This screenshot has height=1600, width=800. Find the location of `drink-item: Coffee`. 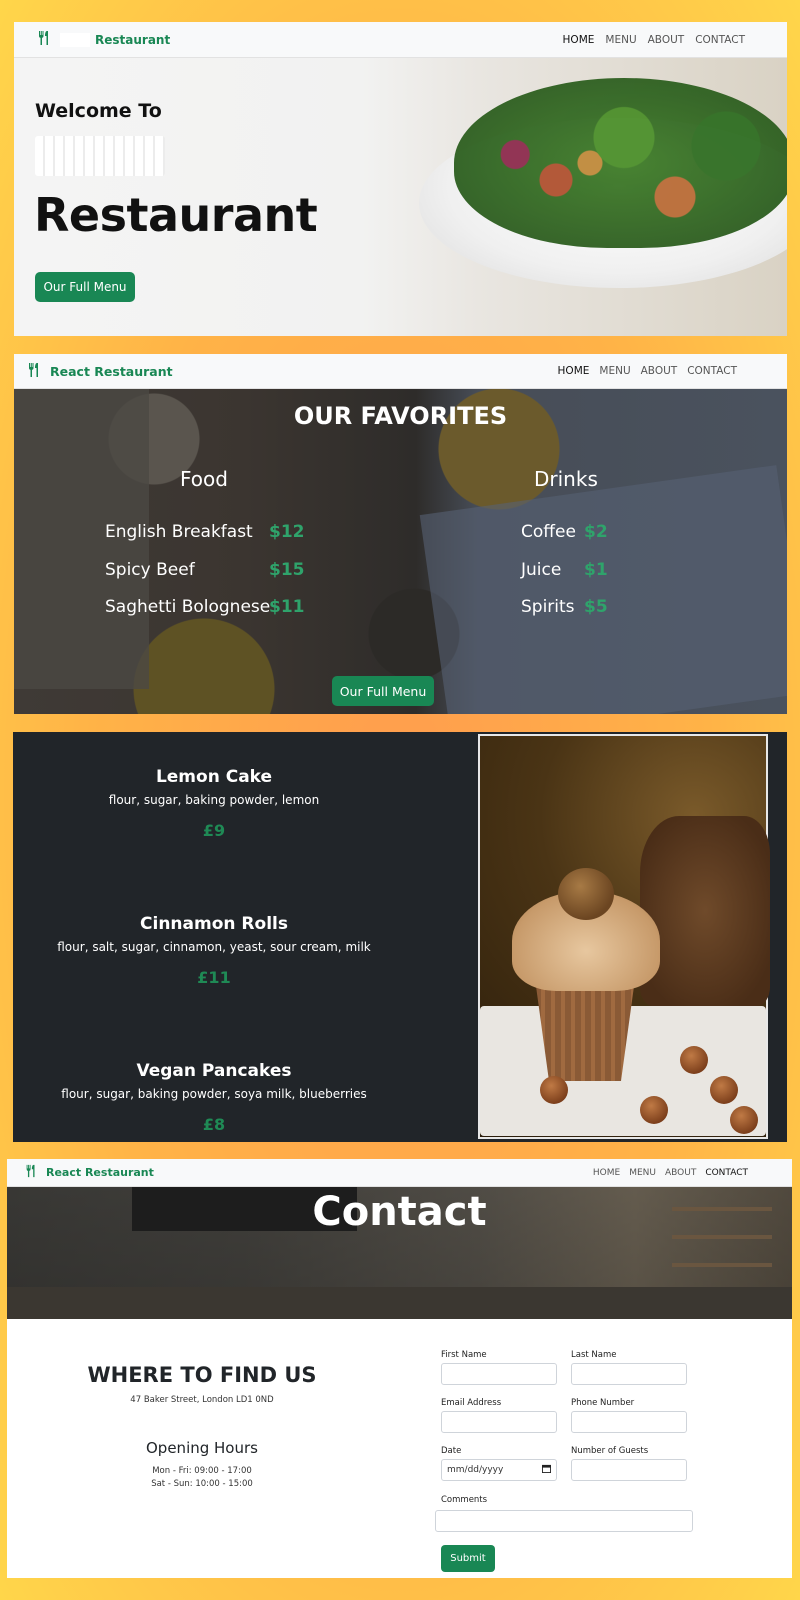

drink-item: Coffee is located at coordinates (548, 532).